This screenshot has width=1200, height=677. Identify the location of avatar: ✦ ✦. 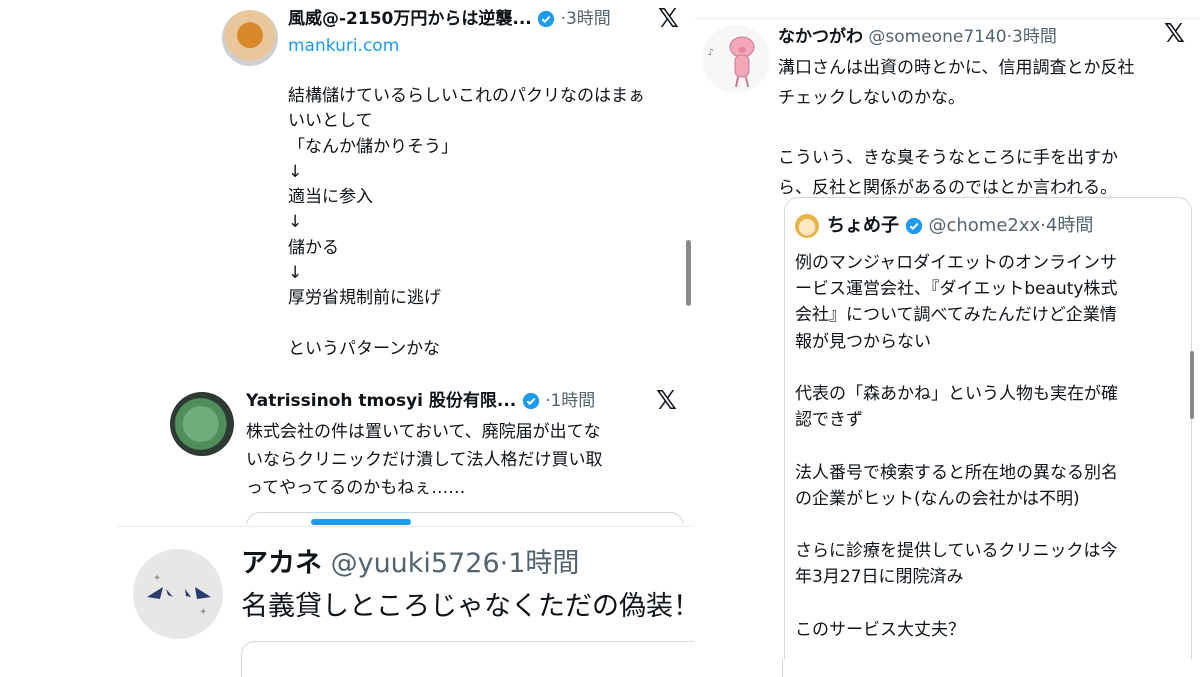
(178, 594).